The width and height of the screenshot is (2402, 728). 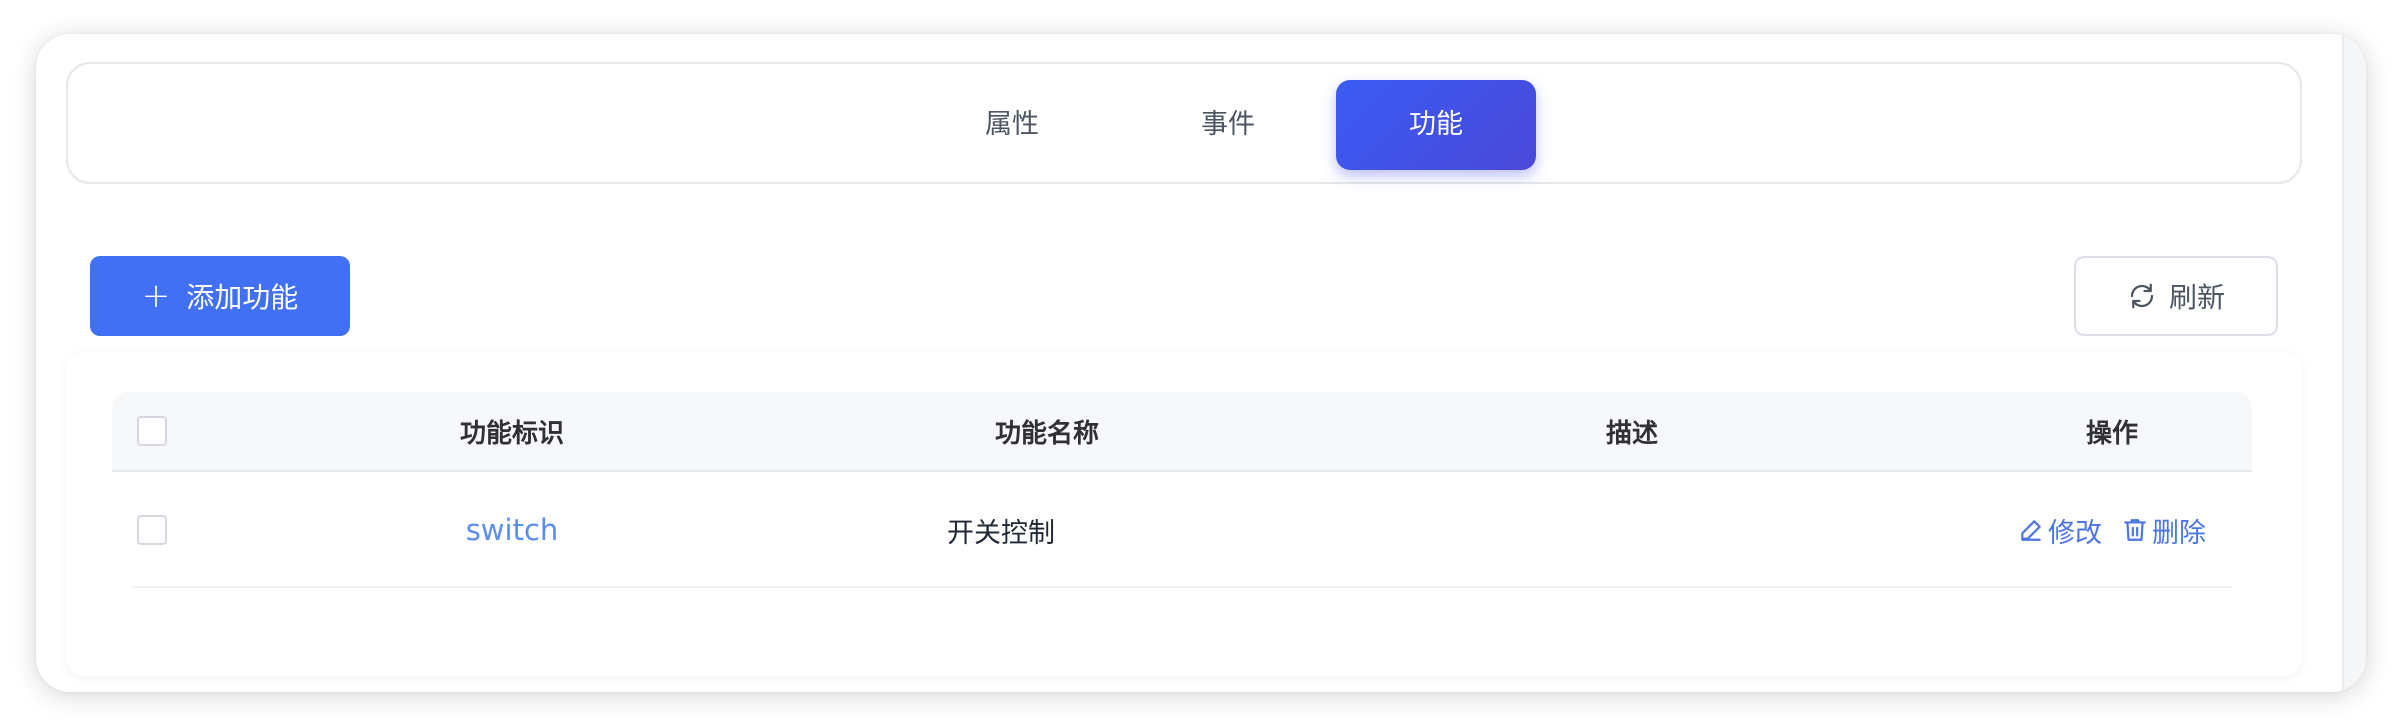 What do you see at coordinates (2179, 533) in the screenshot?
I see `delete-label: 删除` at bounding box center [2179, 533].